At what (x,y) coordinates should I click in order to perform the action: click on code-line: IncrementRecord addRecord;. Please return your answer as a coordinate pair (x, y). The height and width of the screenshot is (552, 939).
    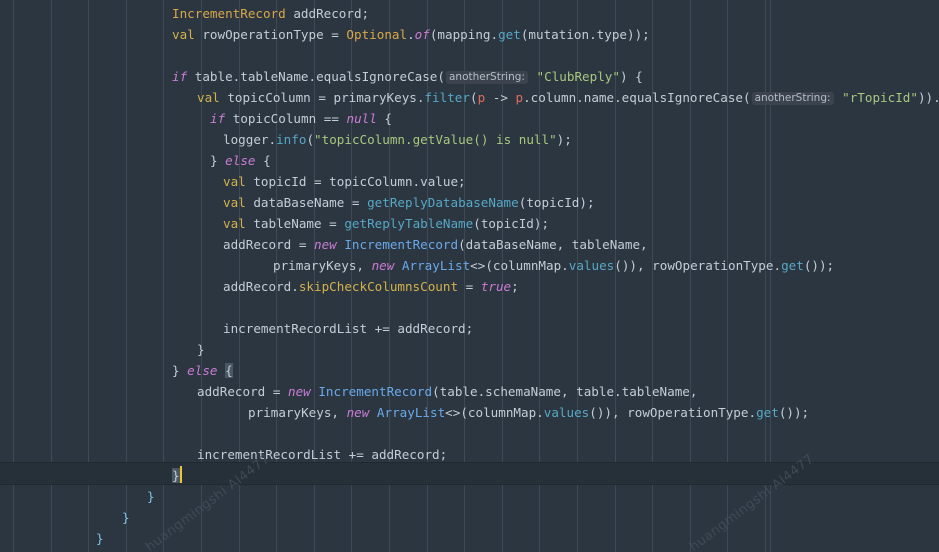
    Looking at the image, I should click on (268, 13).